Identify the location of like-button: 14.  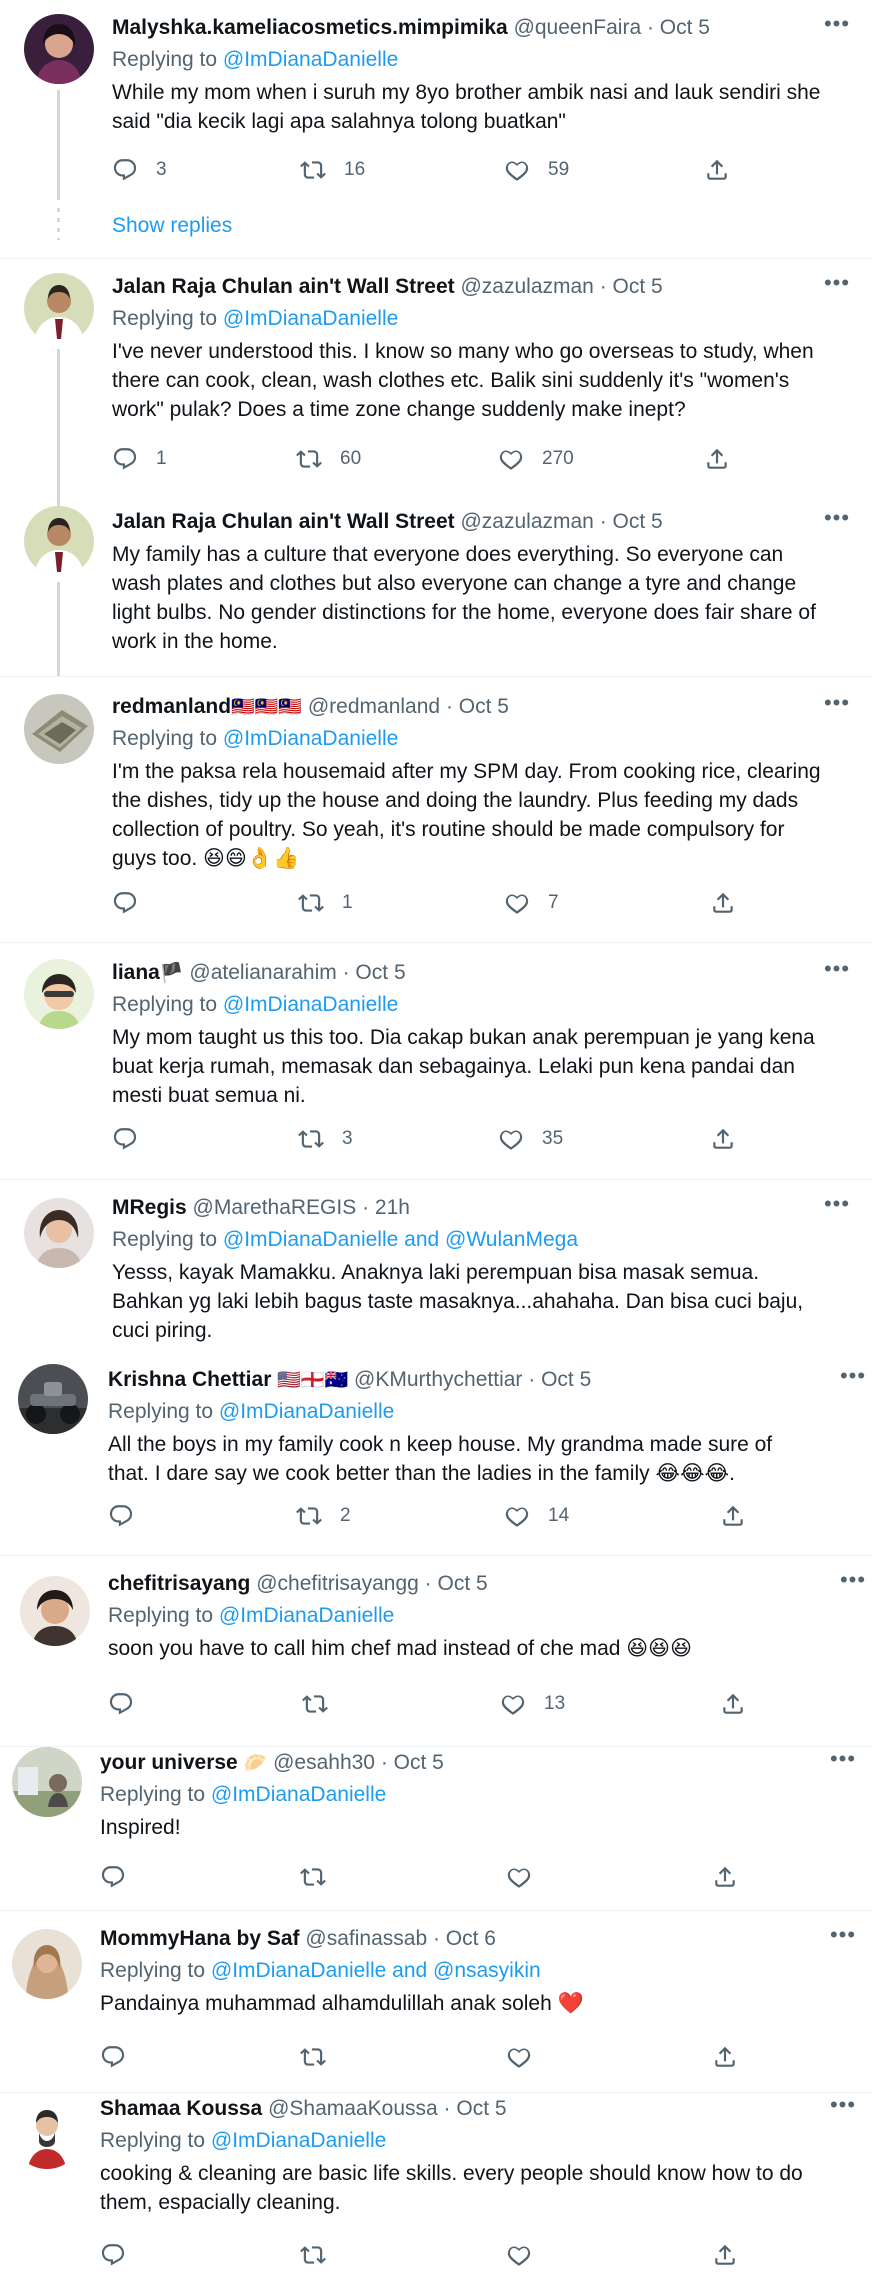
(536, 1516).